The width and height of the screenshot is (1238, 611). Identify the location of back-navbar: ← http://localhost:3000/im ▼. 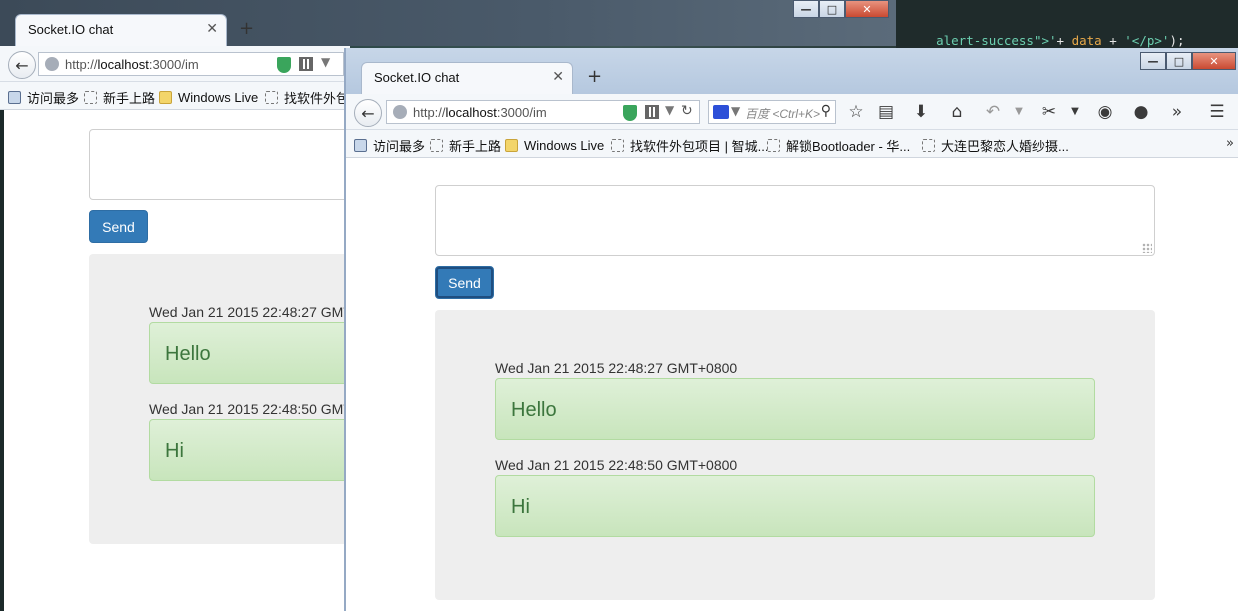
(175, 64).